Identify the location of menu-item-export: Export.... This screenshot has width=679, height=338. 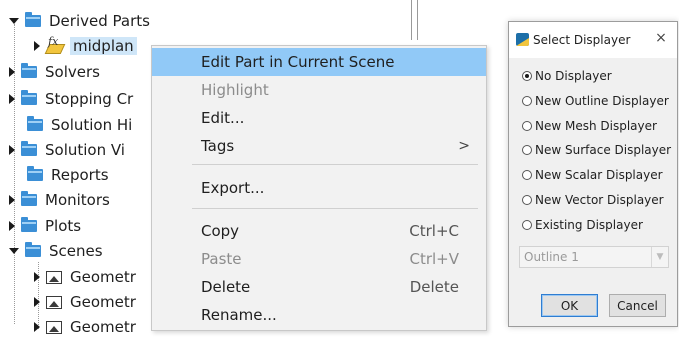
(319, 188).